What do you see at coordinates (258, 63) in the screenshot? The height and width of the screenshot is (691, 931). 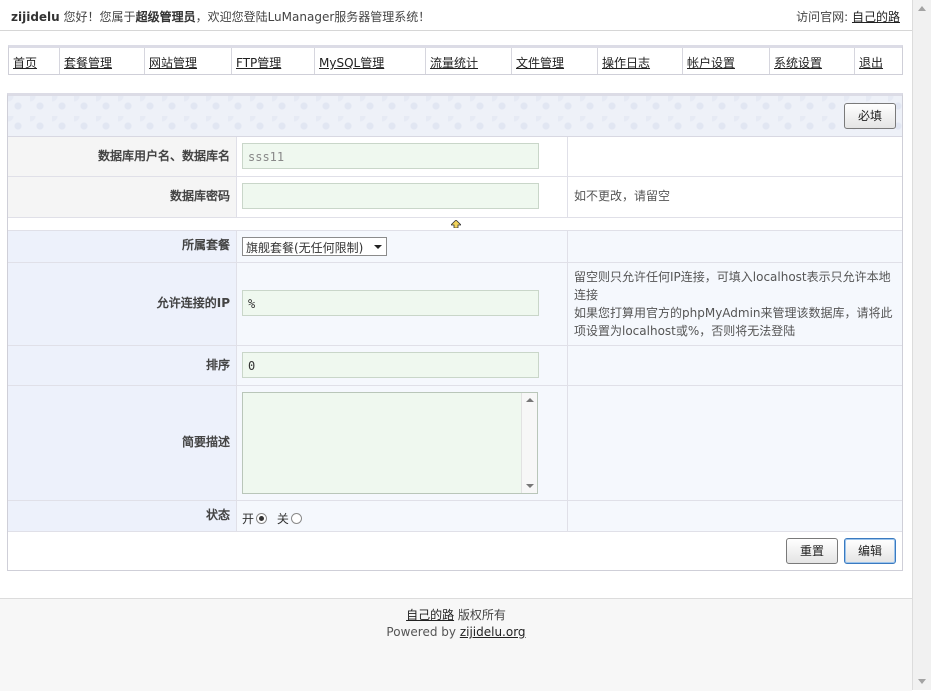 I see `nav-link-ftp: FTP管理` at bounding box center [258, 63].